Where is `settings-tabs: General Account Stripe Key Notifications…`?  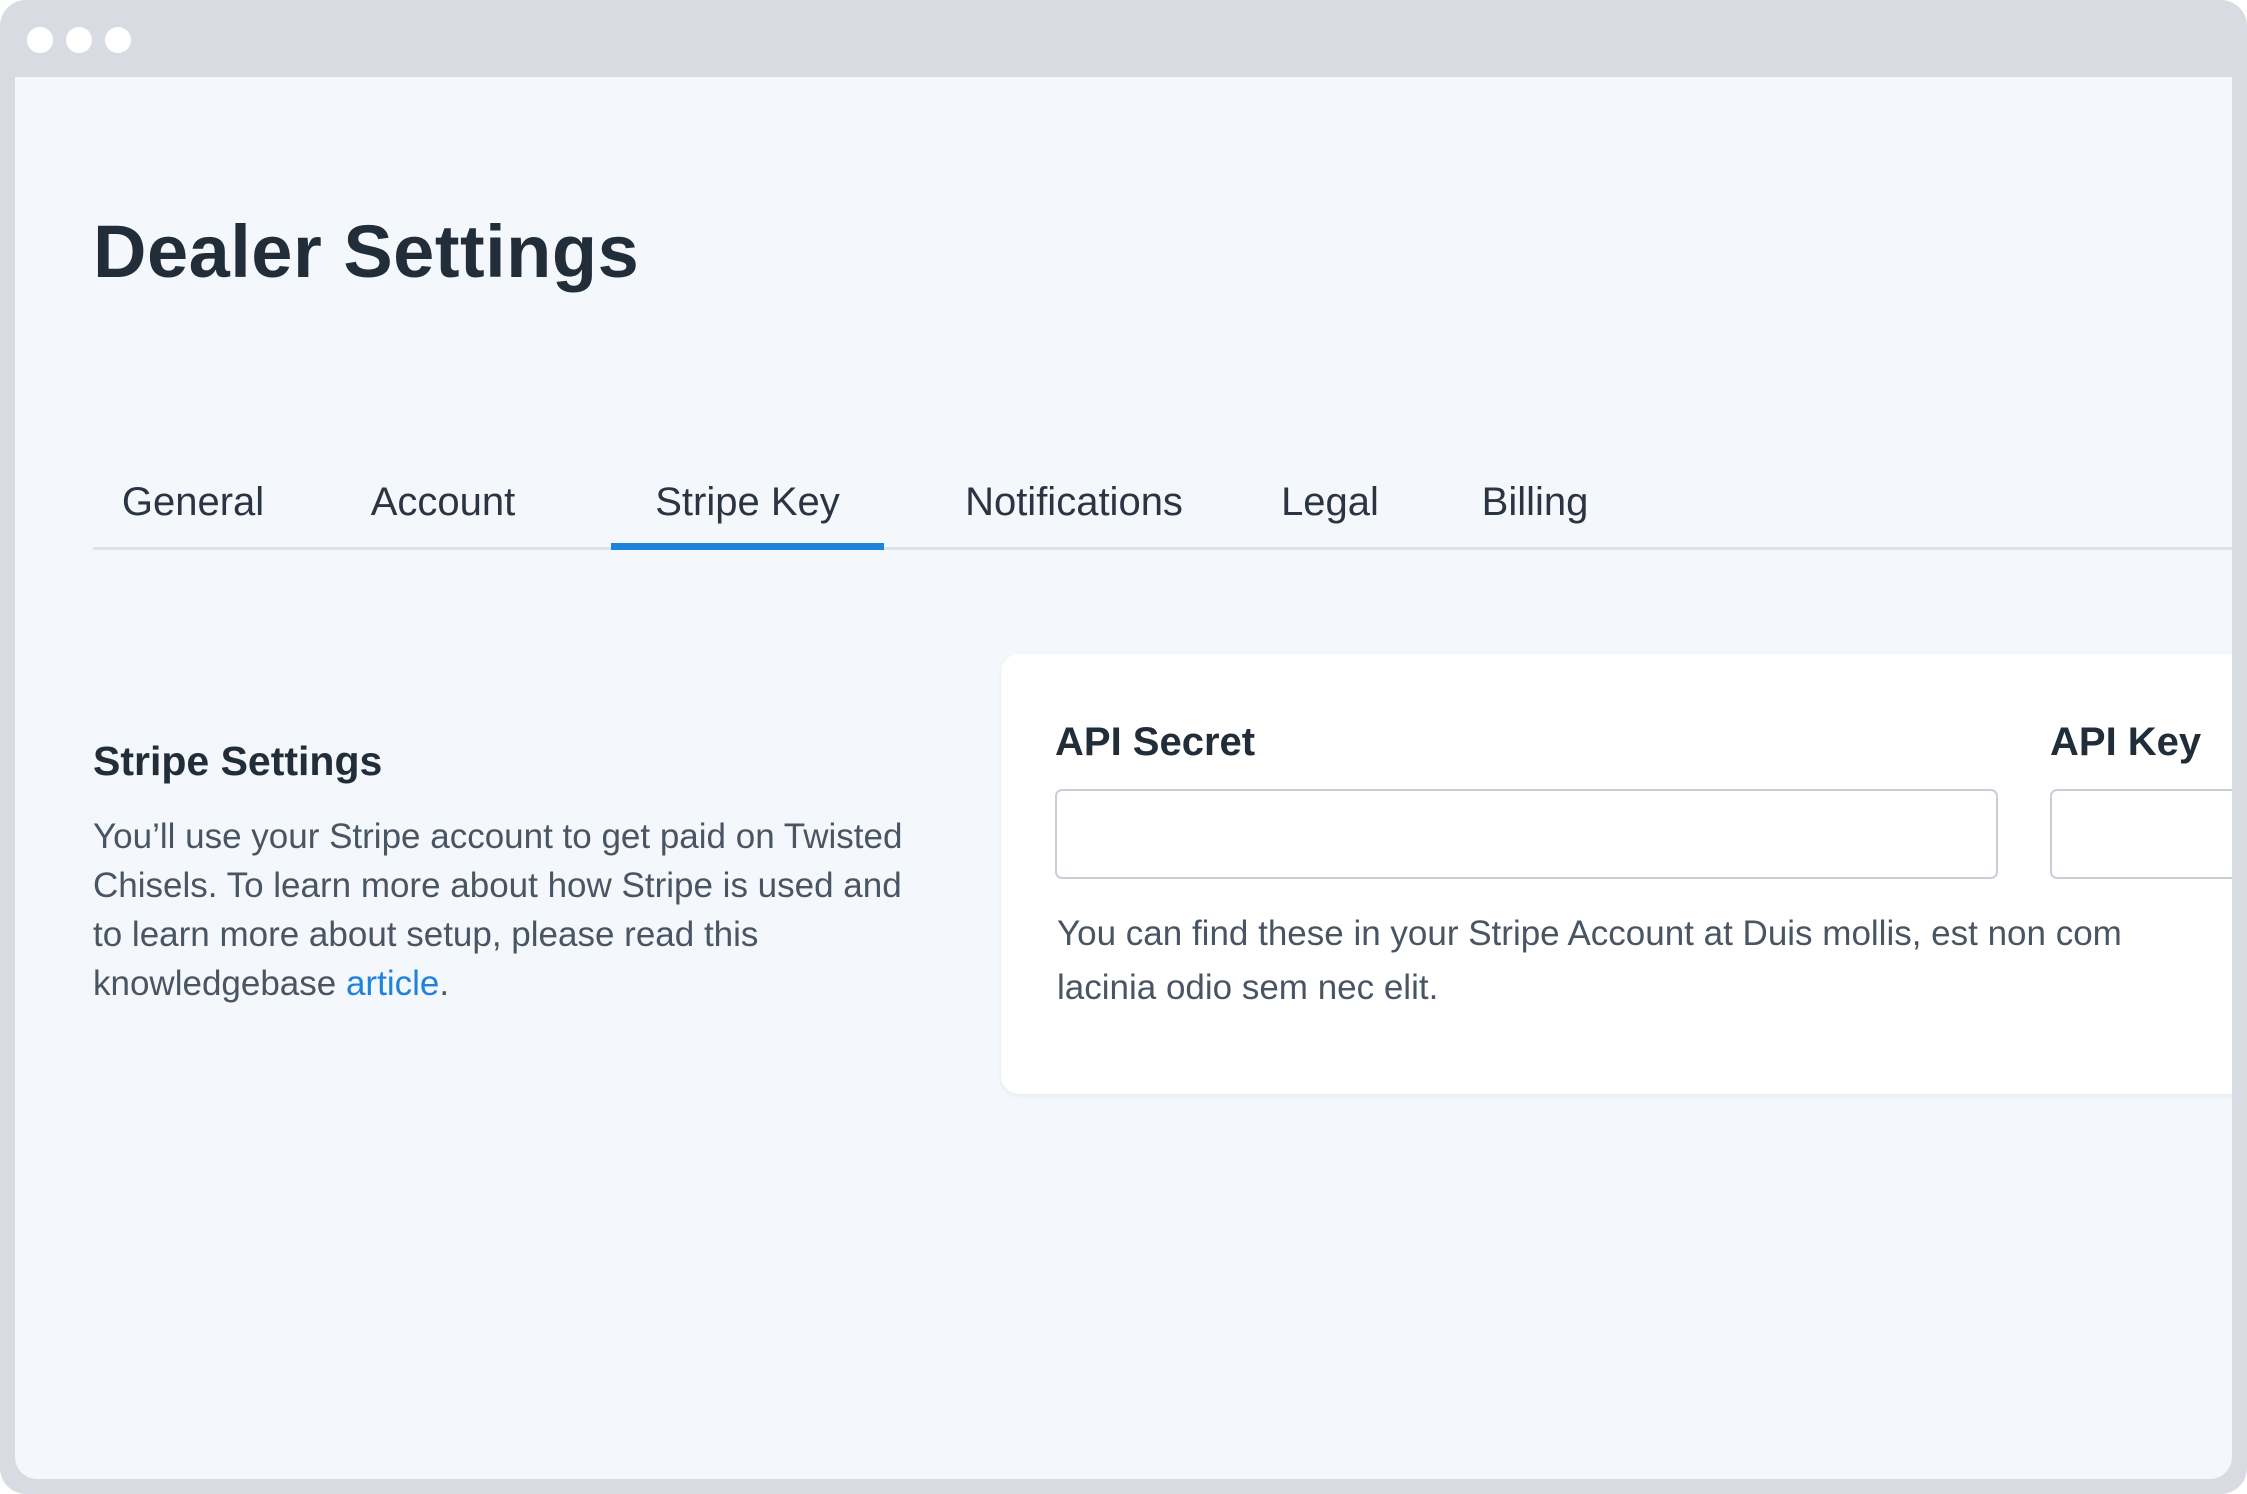
settings-tabs: General Account Stripe Key Notifications… is located at coordinates (1162, 503).